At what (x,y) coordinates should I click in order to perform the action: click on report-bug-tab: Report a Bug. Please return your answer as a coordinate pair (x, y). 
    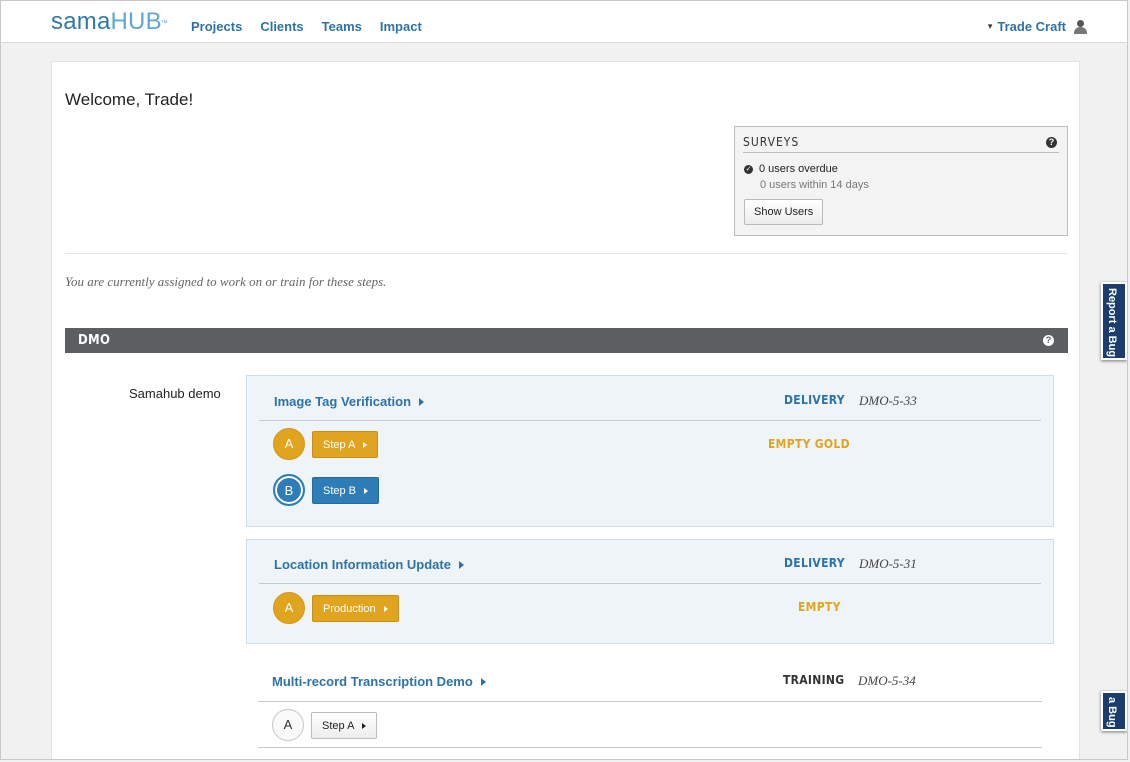
    Looking at the image, I should click on (1114, 321).